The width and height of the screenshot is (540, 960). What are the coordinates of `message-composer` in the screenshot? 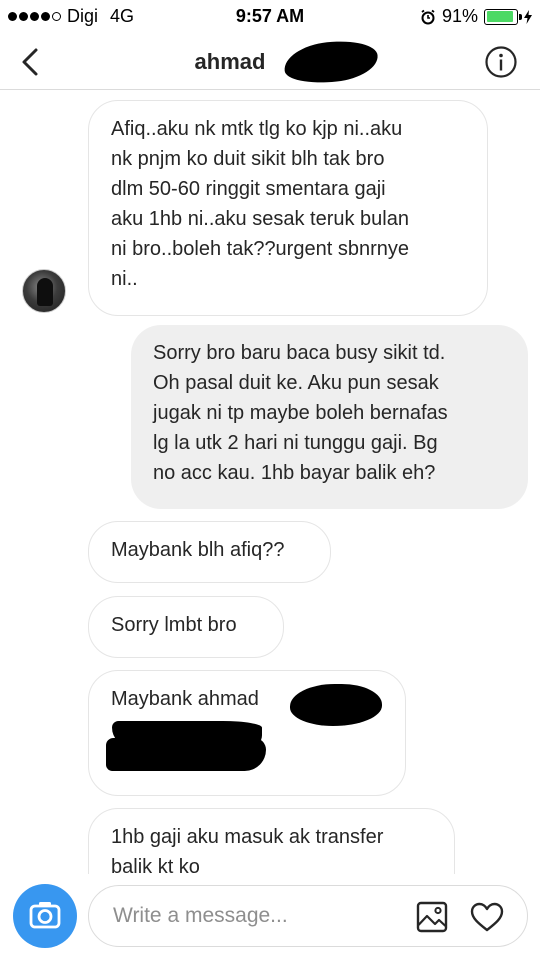 It's located at (270, 917).